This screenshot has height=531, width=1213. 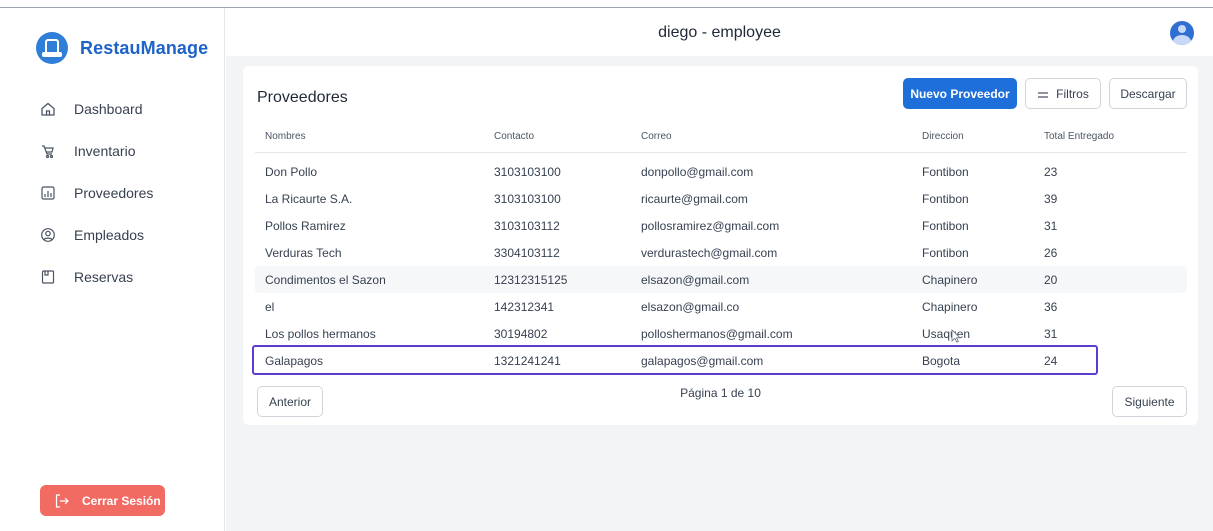 What do you see at coordinates (527, 360) in the screenshot?
I see `cell-contacto: 1321241241` at bounding box center [527, 360].